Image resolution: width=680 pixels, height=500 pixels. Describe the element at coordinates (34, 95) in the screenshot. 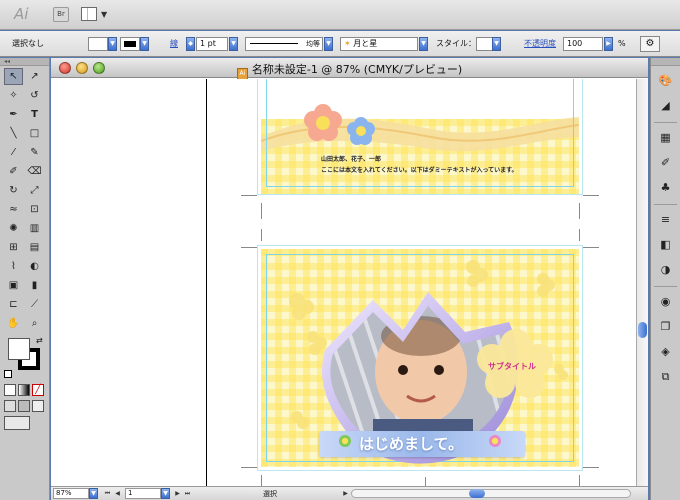

I see `lasso-tool-icon: ↺` at that location.